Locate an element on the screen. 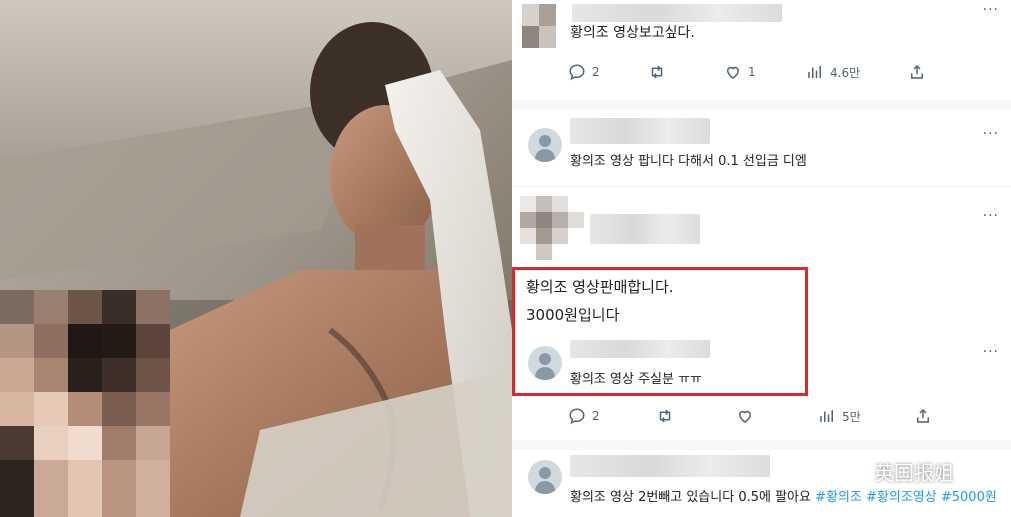  wechat-icon is located at coordinates (854, 471).